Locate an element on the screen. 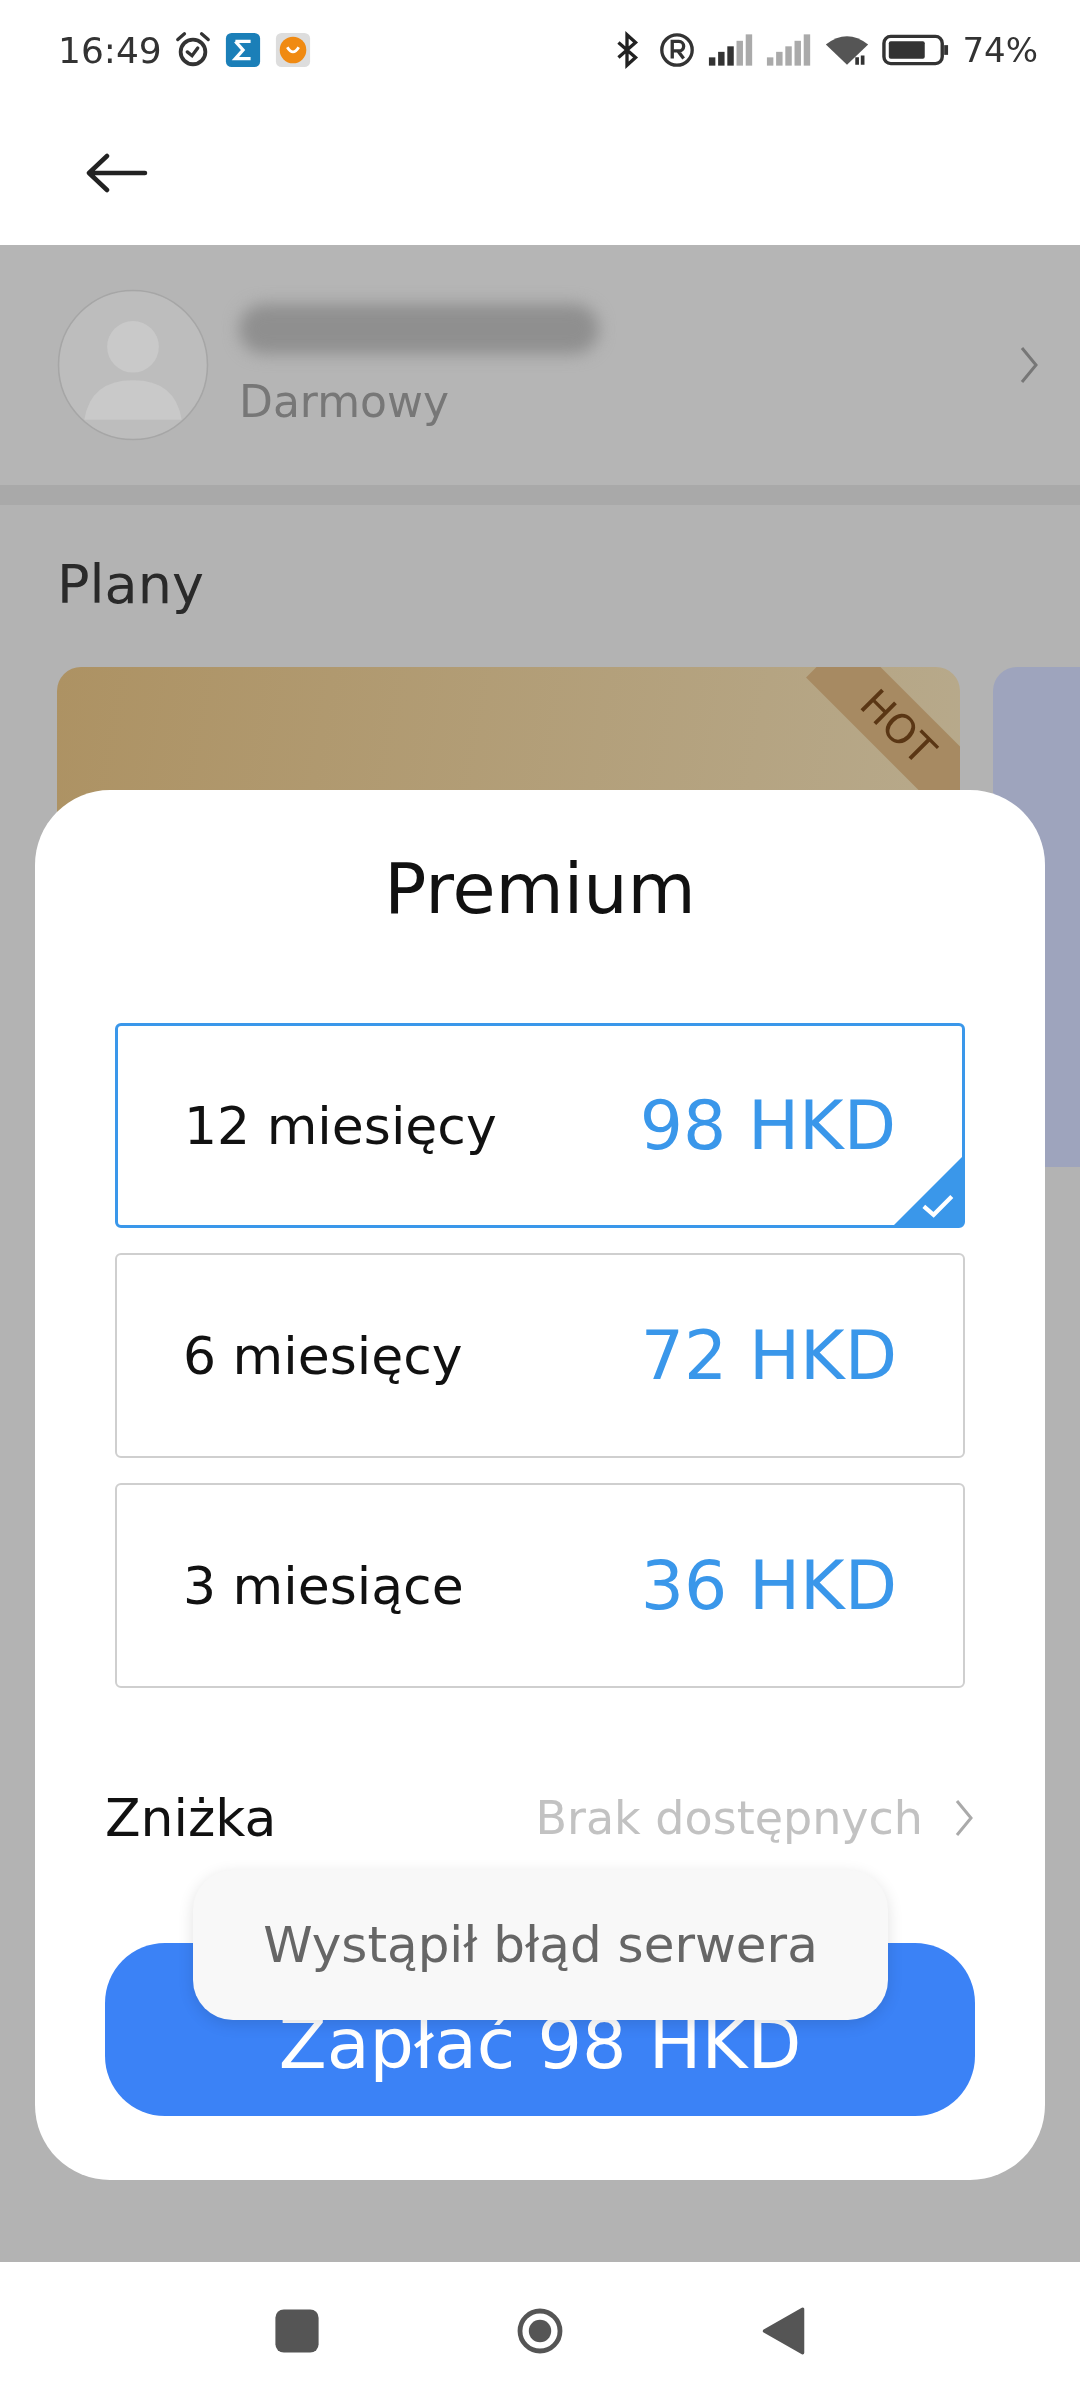 The height and width of the screenshot is (2400, 1080). back-icon is located at coordinates (117, 172).